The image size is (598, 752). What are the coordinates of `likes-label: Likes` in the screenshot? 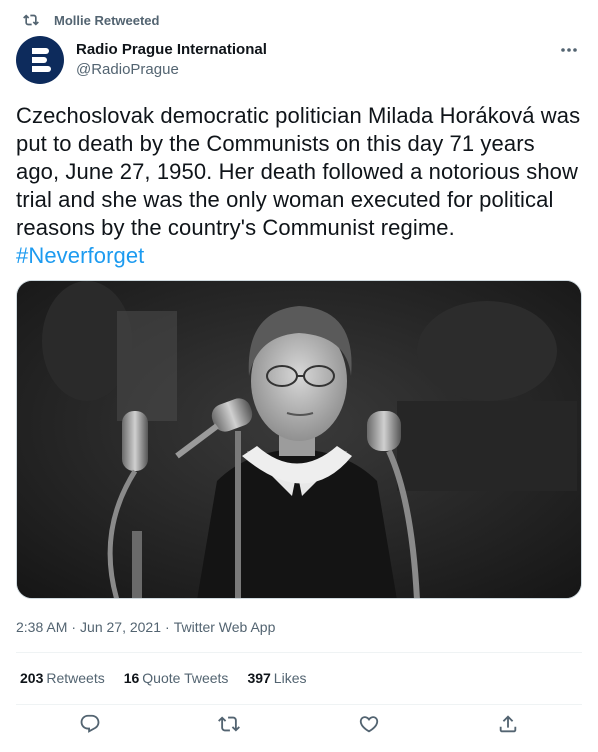 It's located at (290, 678).